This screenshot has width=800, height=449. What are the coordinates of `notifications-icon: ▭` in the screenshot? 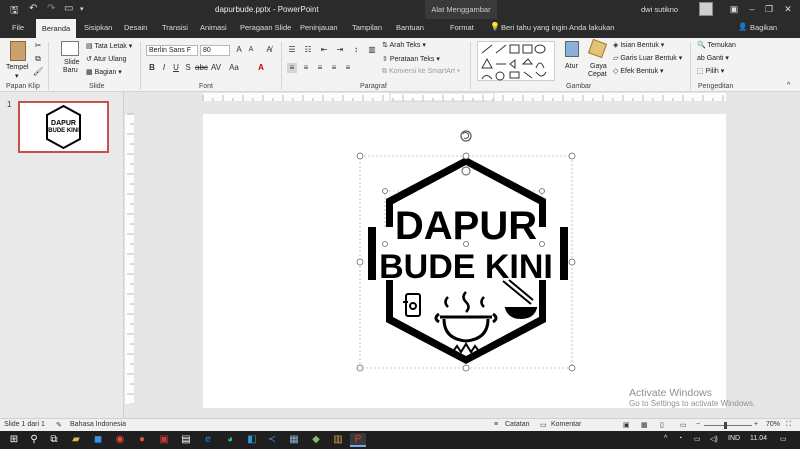 It's located at (783, 439).